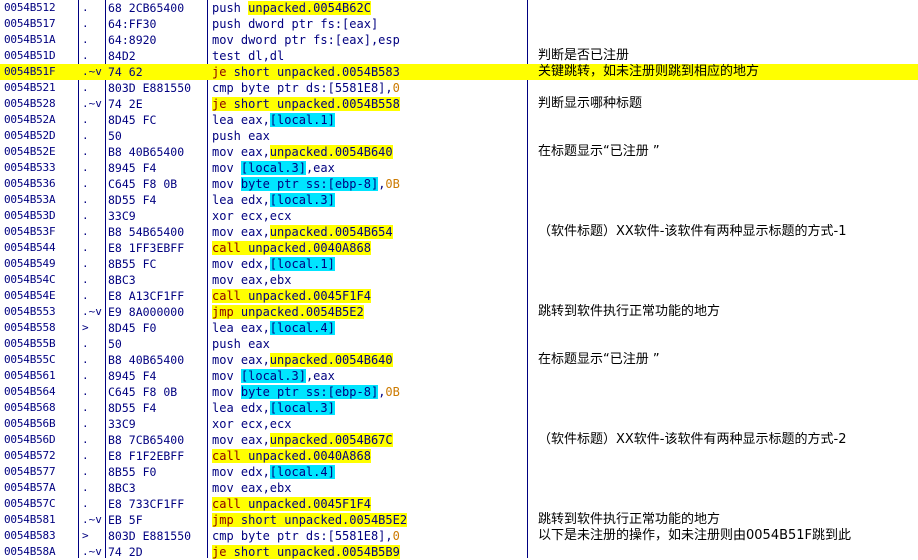 The height and width of the screenshot is (560, 918). What do you see at coordinates (368, 168) in the screenshot?
I see `disassembly-cell: mov [local.3],eax` at bounding box center [368, 168].